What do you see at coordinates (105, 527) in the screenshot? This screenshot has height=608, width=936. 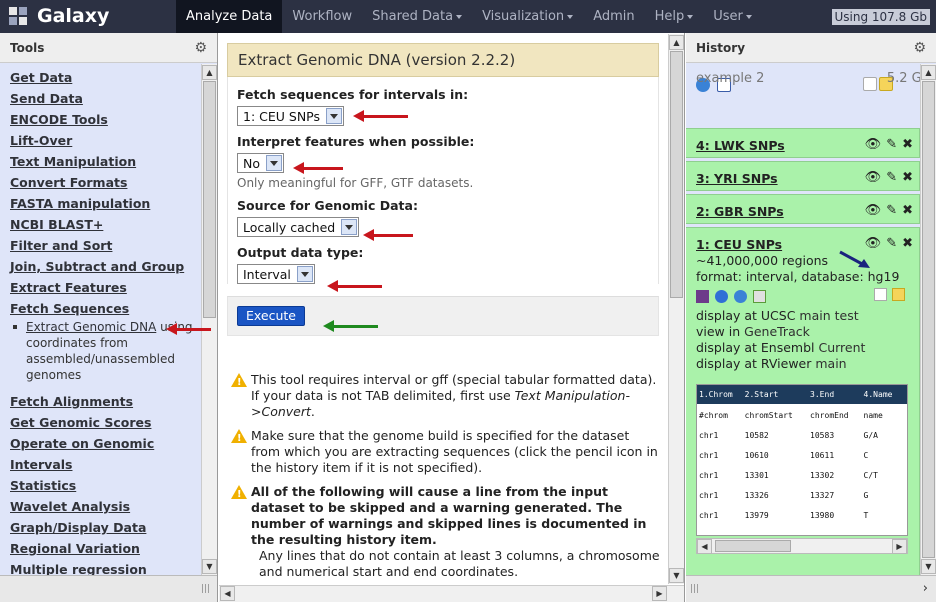 I see `tool-section-link: Graph/Display Data` at bounding box center [105, 527].